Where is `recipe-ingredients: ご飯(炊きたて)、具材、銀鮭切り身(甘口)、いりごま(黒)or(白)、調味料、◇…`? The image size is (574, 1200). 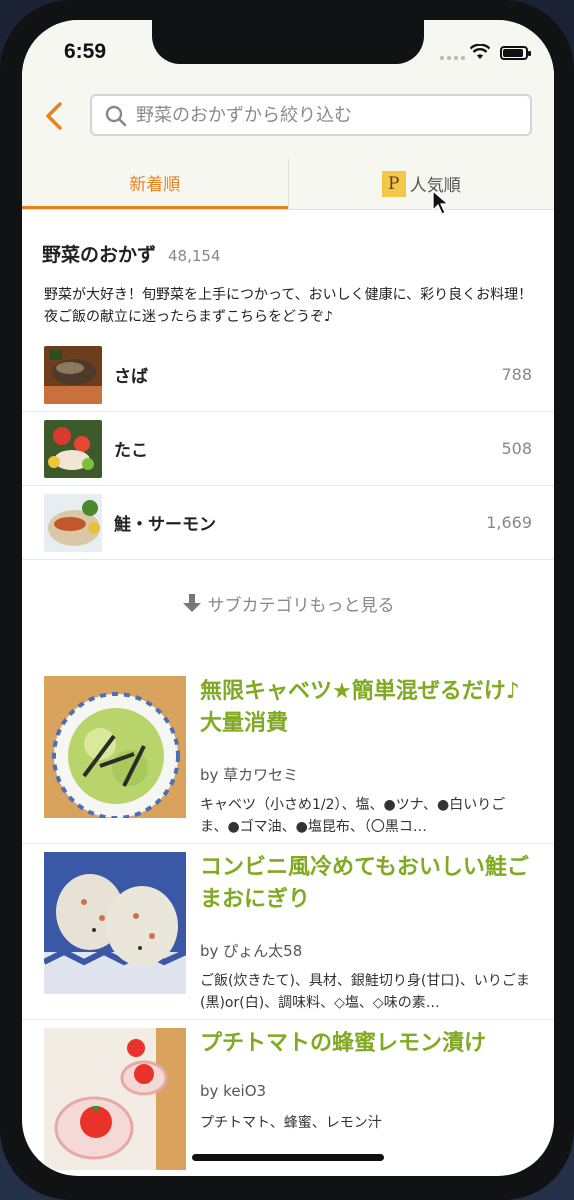
recipe-ingredients: ご飯(炊きたて)、具材、銀鮭切り身(甘口)、いりごま(黒)or(白)、調味料、◇… is located at coordinates (365, 992).